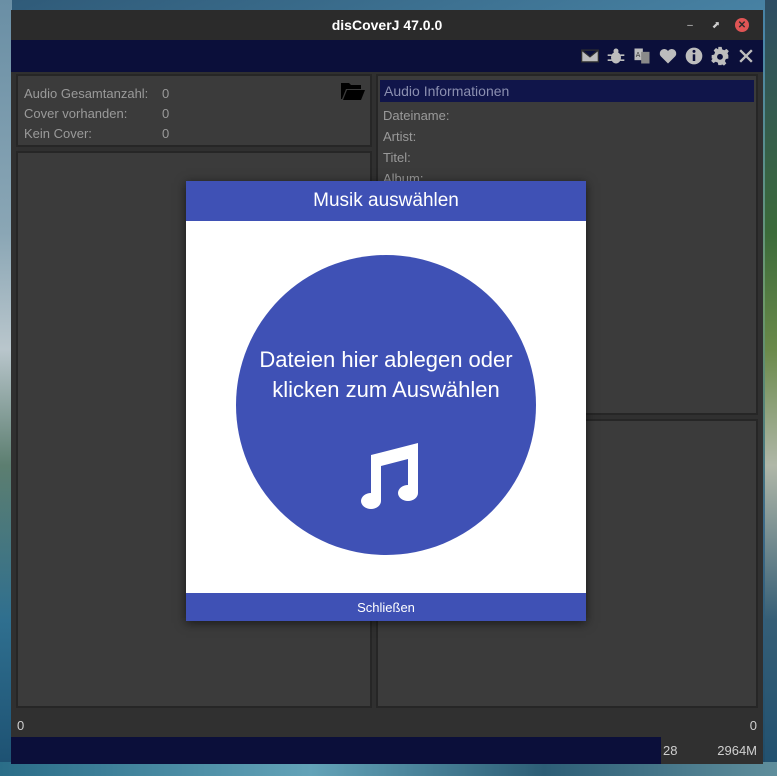  I want to click on stat-row-total: Audio Gesamtanzahl: 0, so click(194, 93).